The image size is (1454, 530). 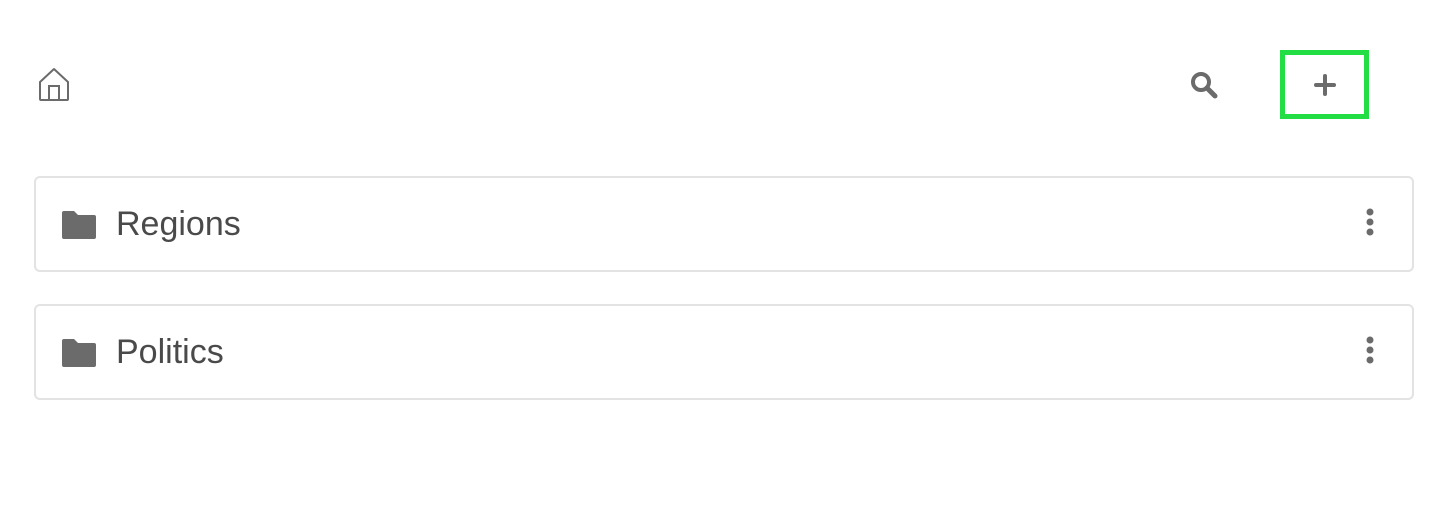 I want to click on folder-label: Regions, so click(x=178, y=224).